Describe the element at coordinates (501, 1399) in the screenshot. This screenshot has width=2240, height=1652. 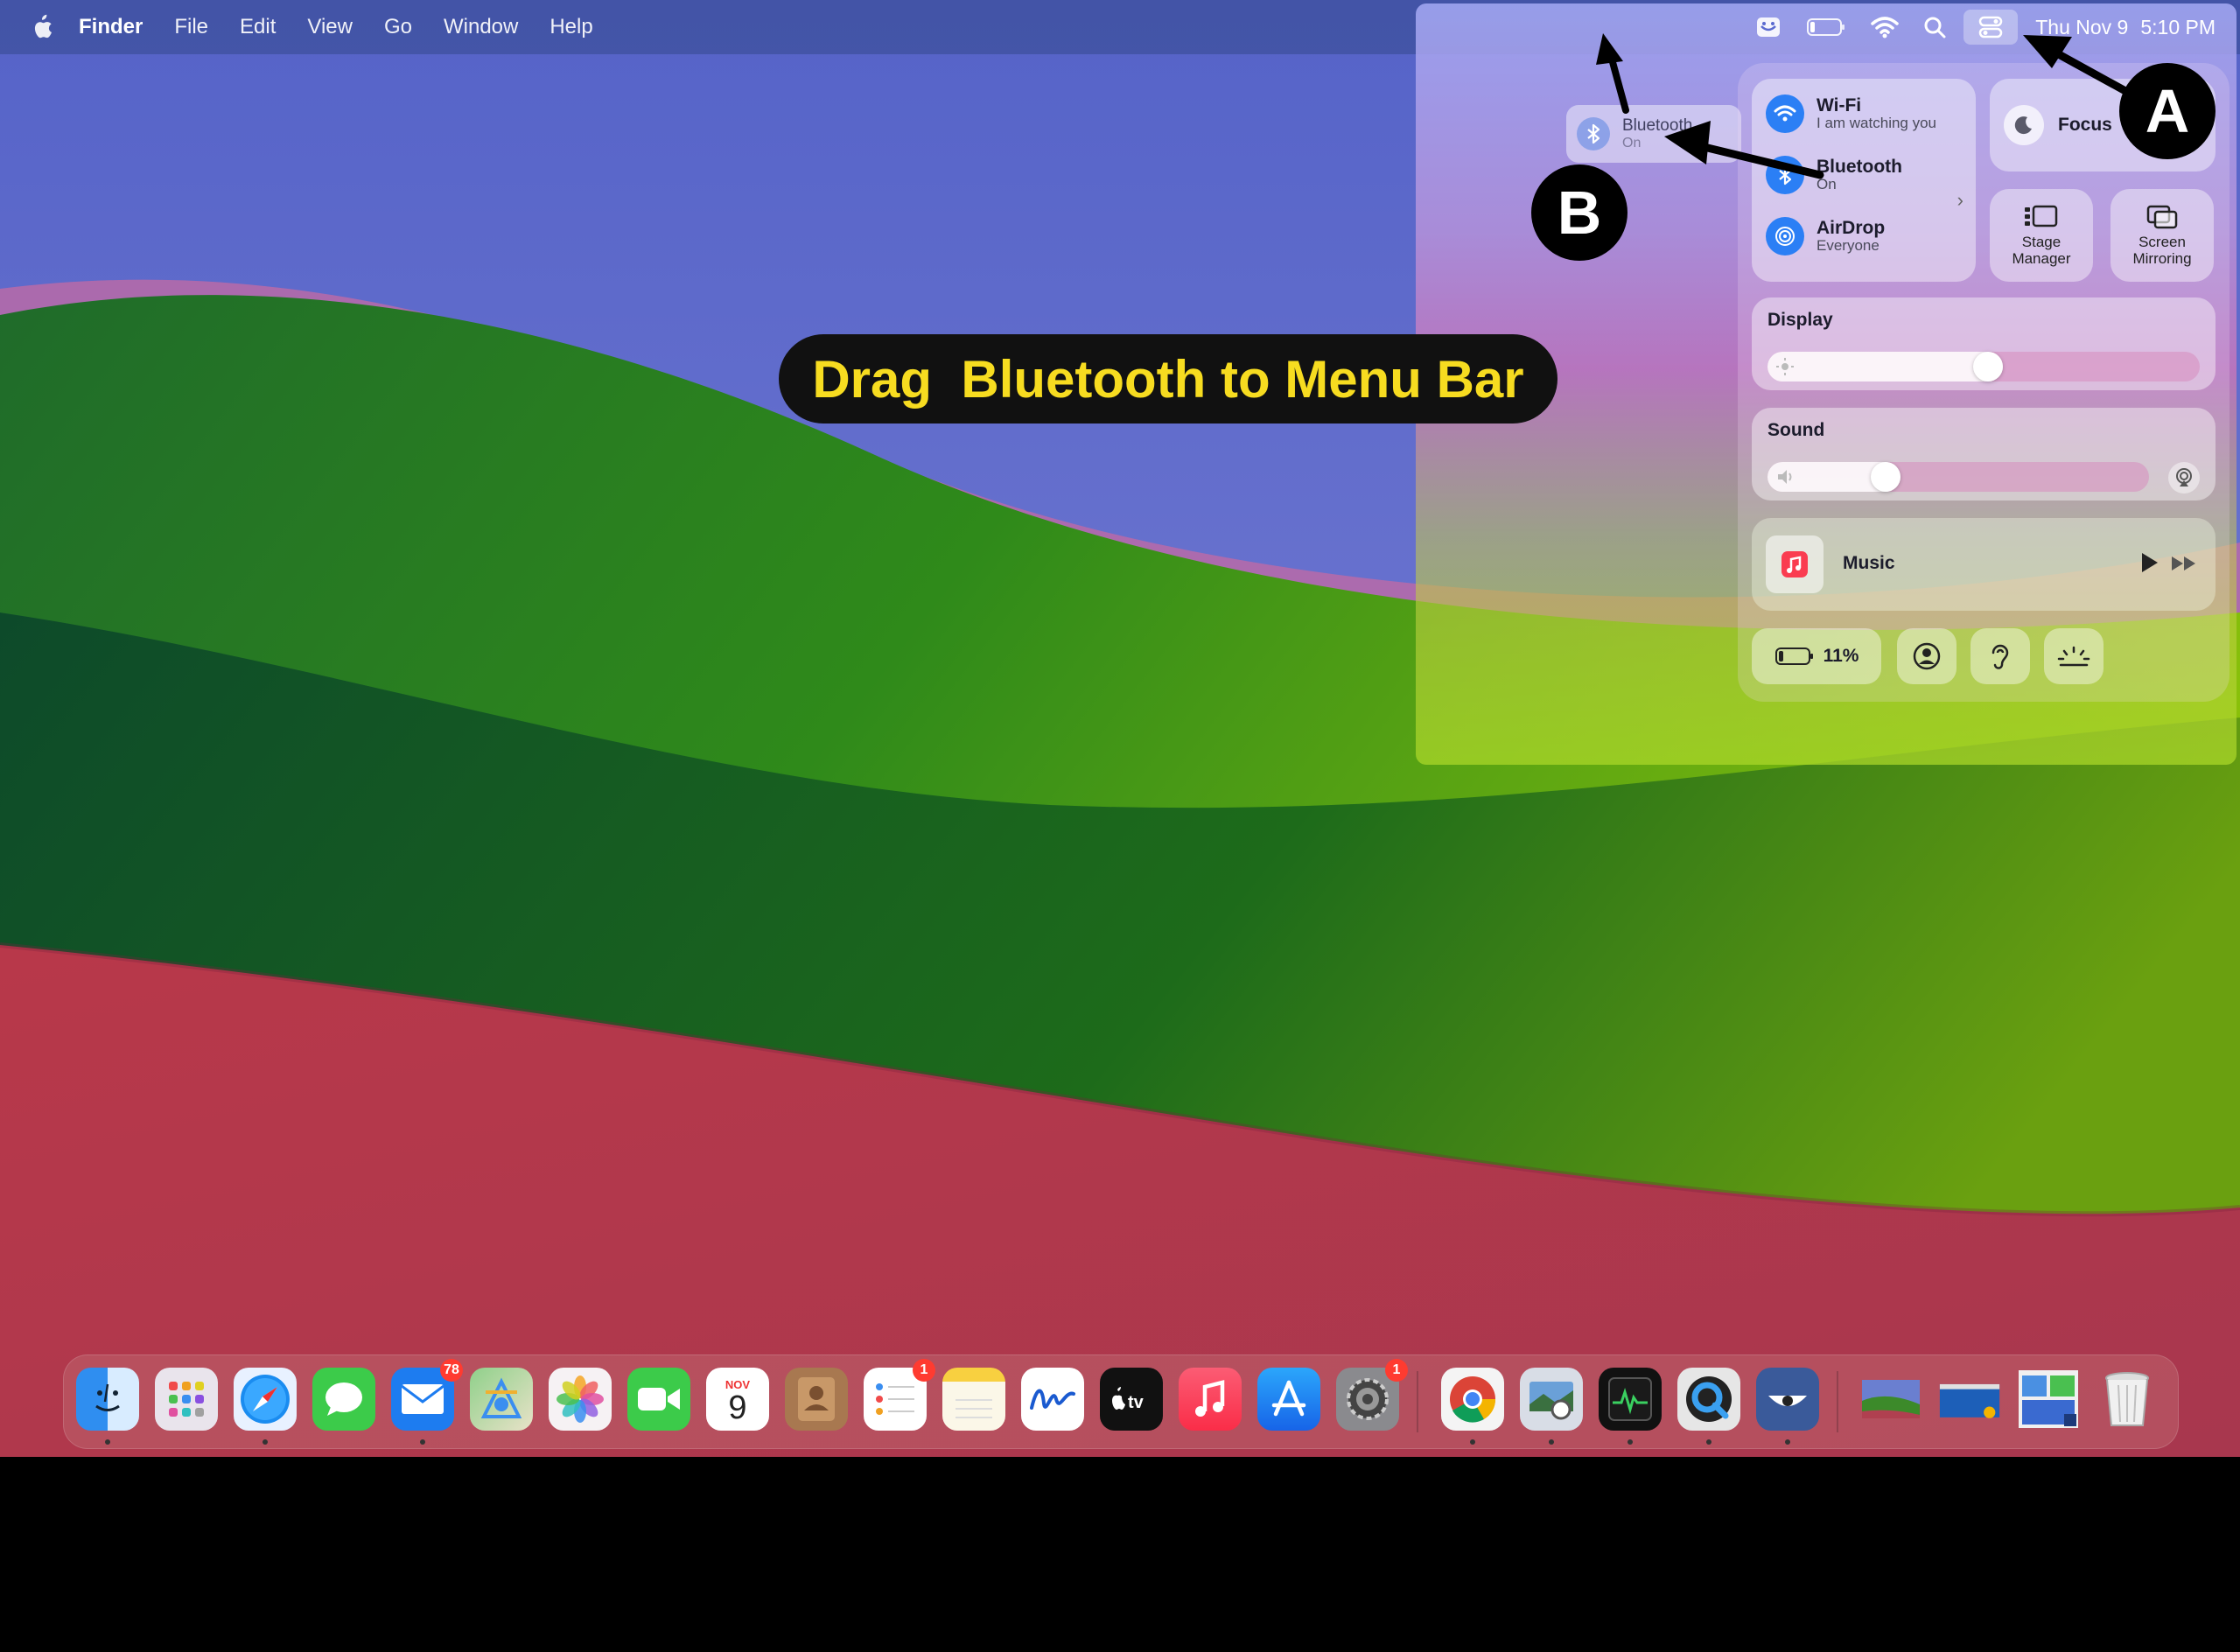
I see `dock-maps` at that location.